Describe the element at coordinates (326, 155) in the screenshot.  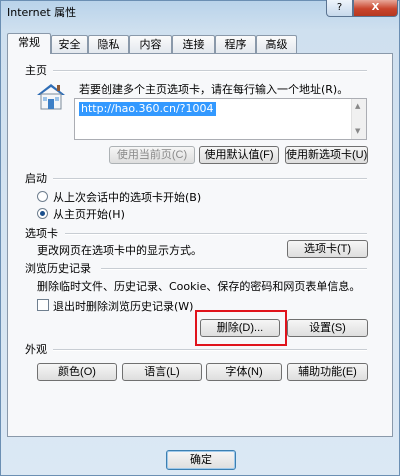
I see `use-new-tab-button: 使用新选项卡(U)` at that location.